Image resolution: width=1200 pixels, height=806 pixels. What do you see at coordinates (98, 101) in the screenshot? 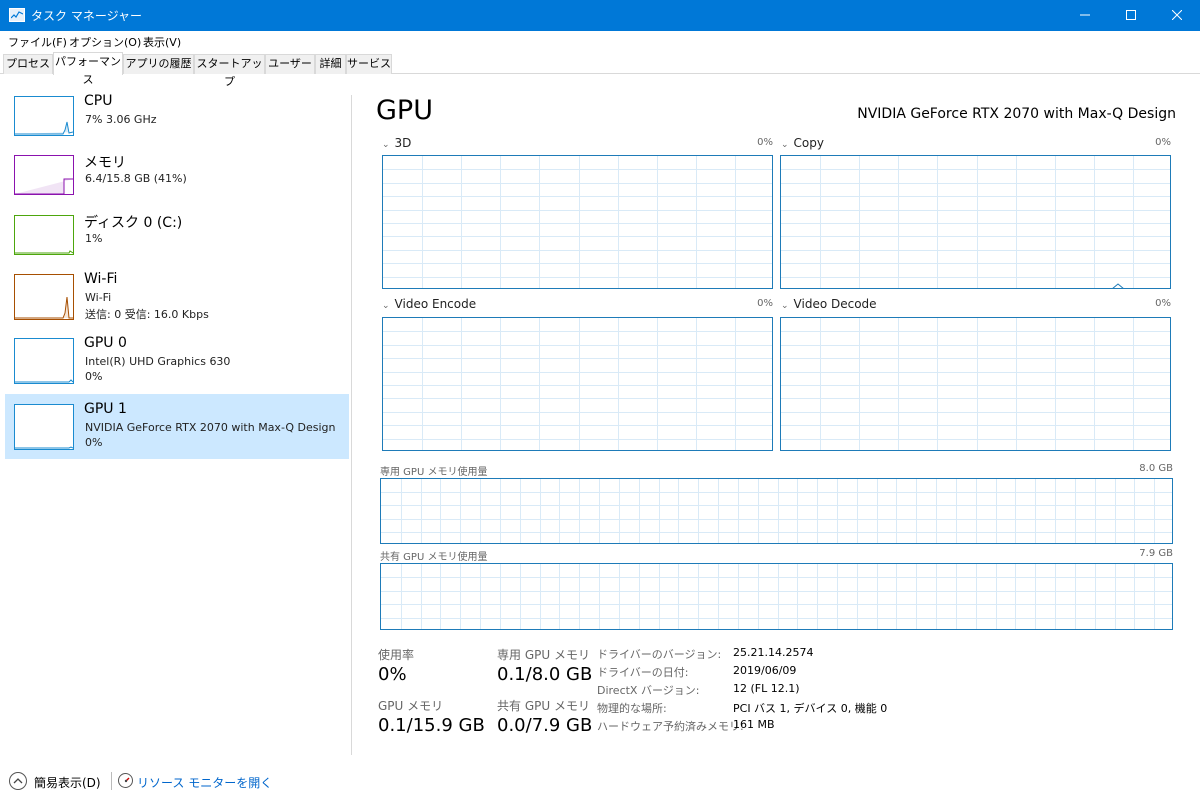
I see `sidebar-item-name: CPU` at bounding box center [98, 101].